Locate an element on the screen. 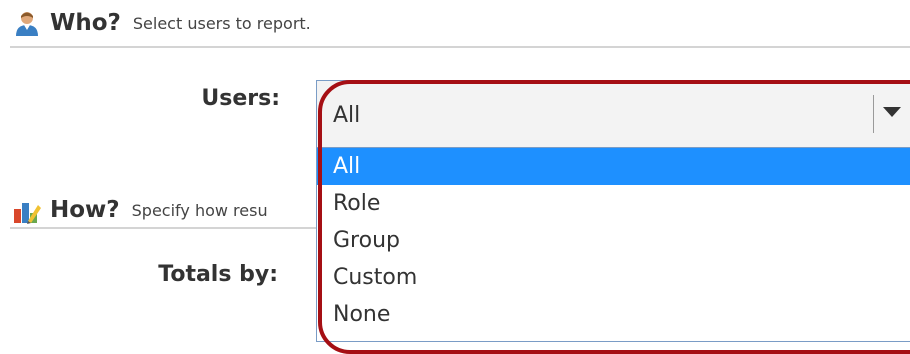 Image resolution: width=910 pixels, height=354 pixels. caret-down-icon is located at coordinates (892, 112).